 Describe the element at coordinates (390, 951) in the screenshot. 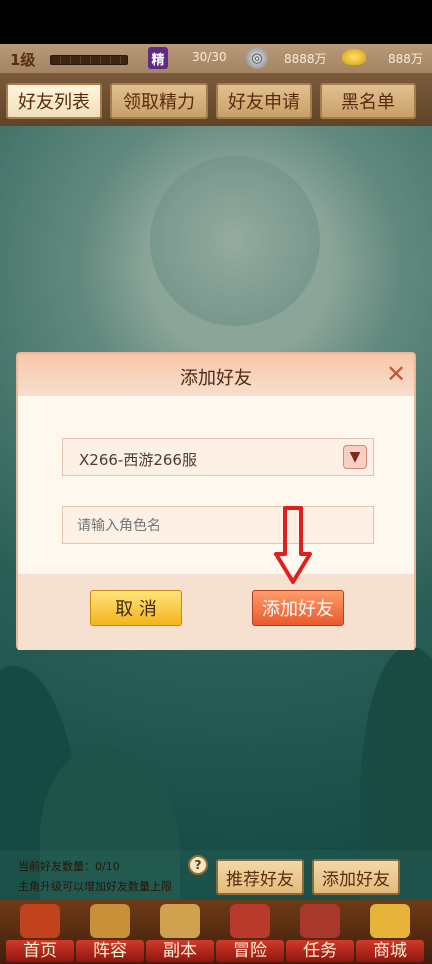

I see `nav-label-shop: 商城` at that location.